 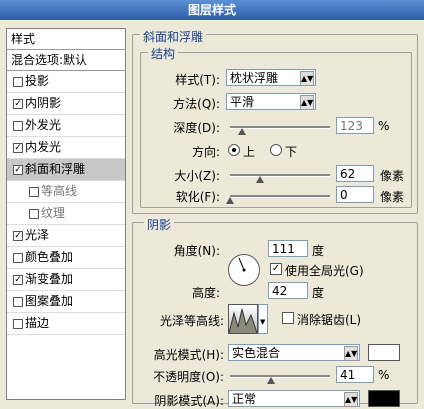 I want to click on gloss-contour-dropdown: ▼, so click(x=263, y=319).